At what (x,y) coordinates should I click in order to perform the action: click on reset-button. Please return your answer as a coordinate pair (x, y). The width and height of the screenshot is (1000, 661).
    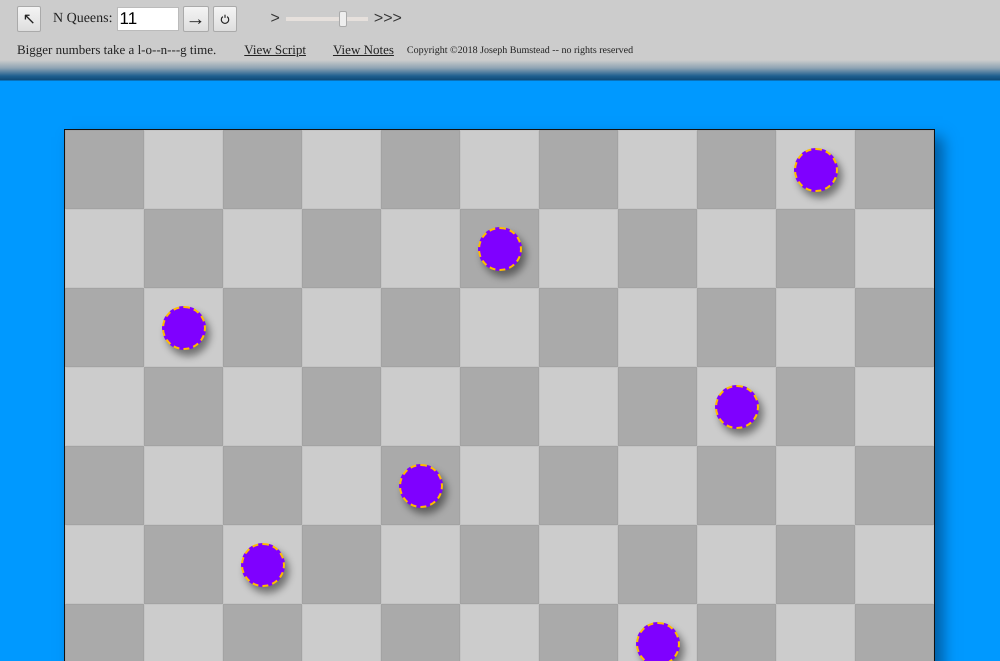
    Looking at the image, I should click on (224, 19).